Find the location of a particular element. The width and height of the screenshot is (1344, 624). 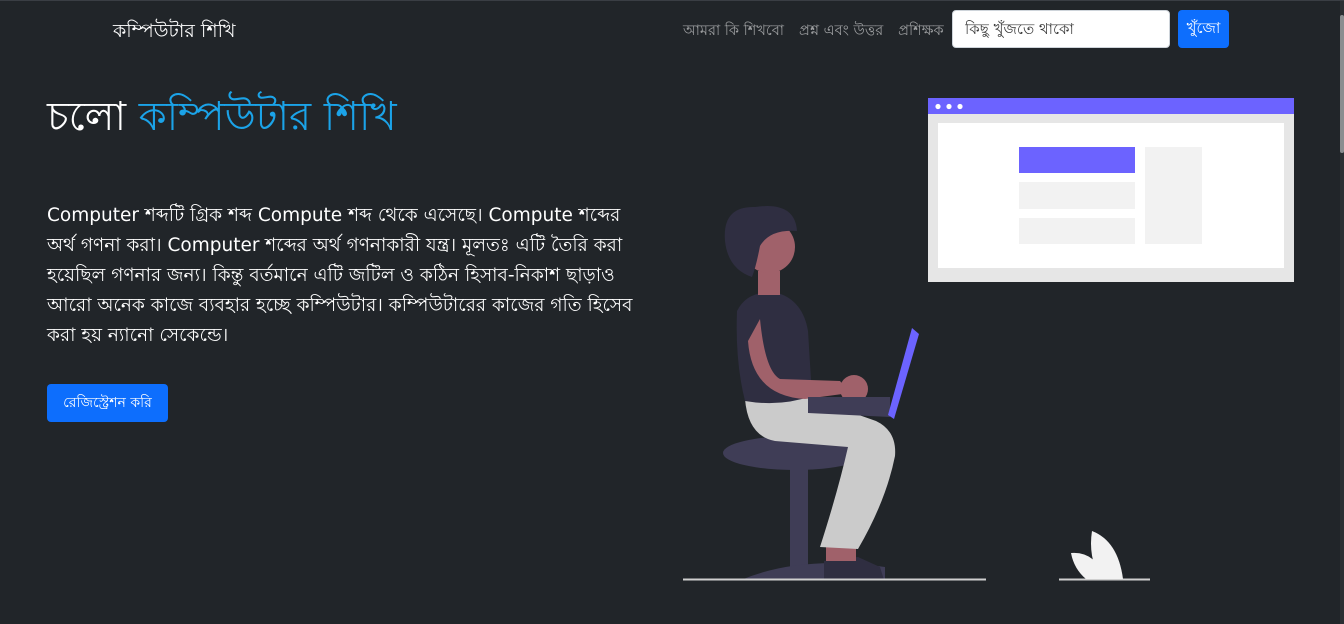

person-illustration is located at coordinates (821, 393).